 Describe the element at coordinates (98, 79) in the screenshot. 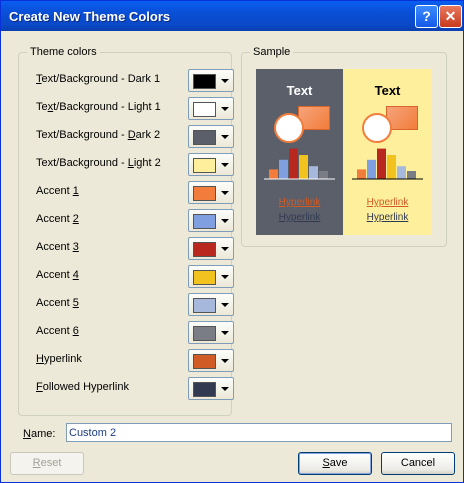

I see `theme-color-label: Text/Background - Dark 1` at that location.